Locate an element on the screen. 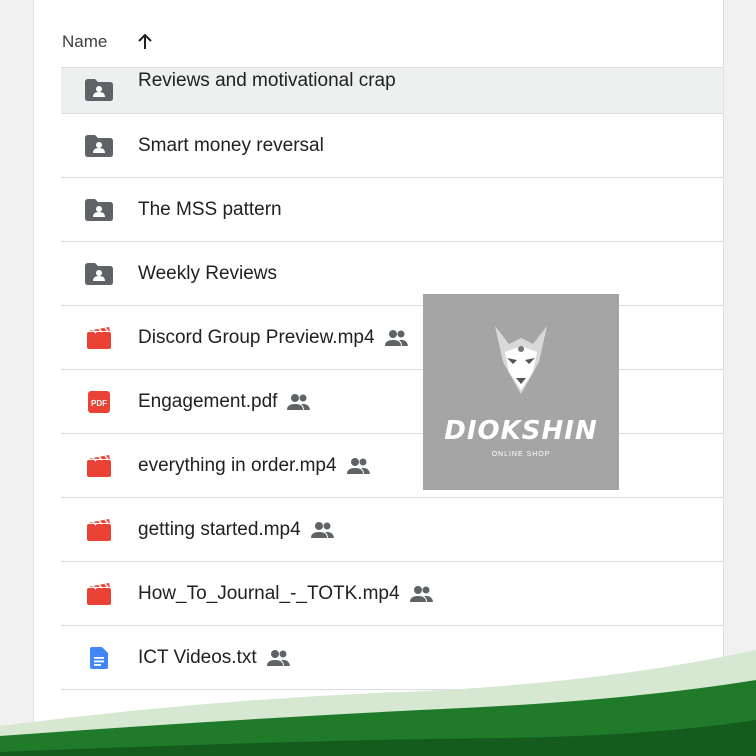 The height and width of the screenshot is (756, 756). list-item: Smart money reversal is located at coordinates (392, 145).